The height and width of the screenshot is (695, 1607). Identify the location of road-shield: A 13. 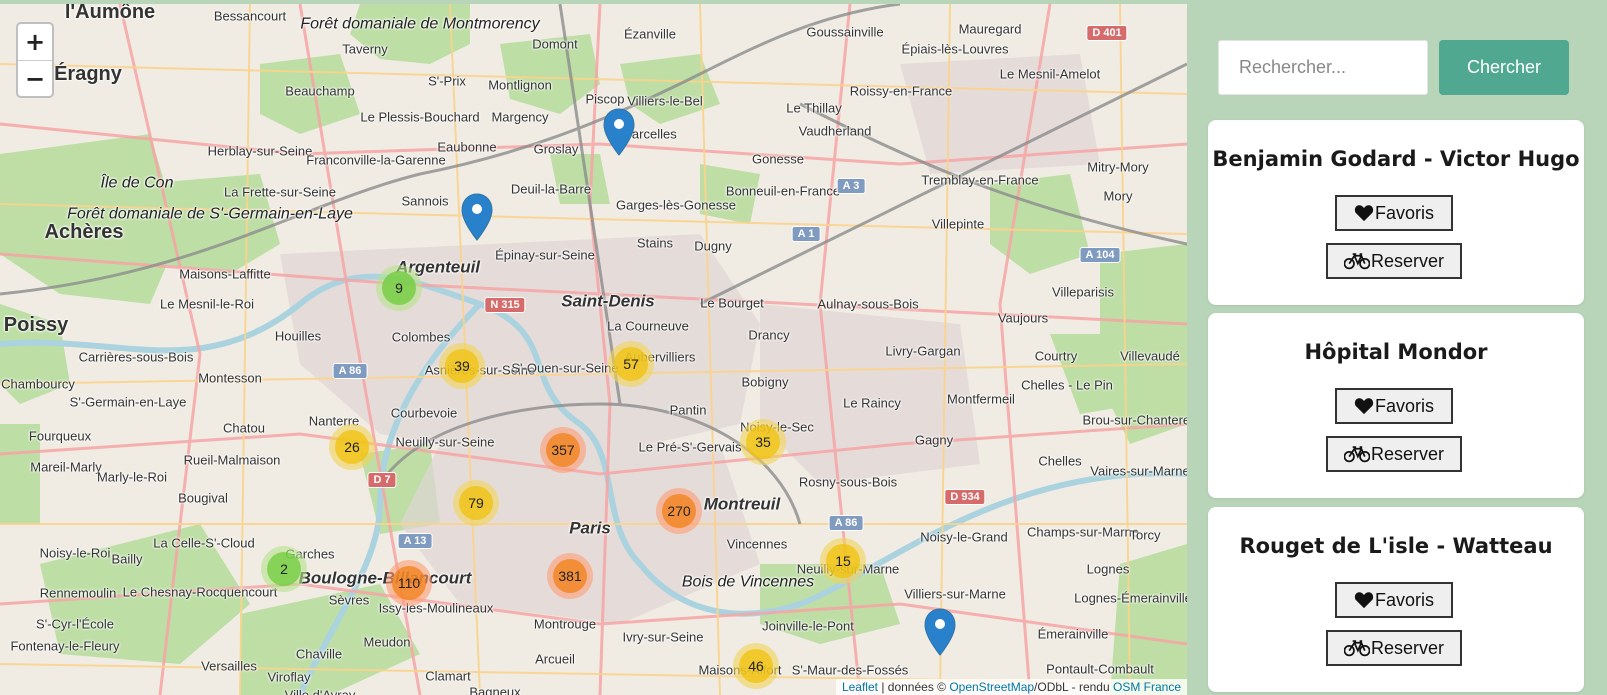
(415, 541).